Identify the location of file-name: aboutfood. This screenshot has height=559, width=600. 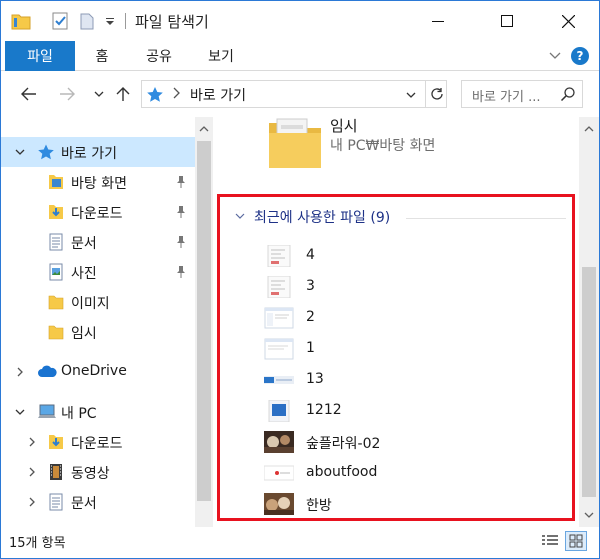
(342, 472).